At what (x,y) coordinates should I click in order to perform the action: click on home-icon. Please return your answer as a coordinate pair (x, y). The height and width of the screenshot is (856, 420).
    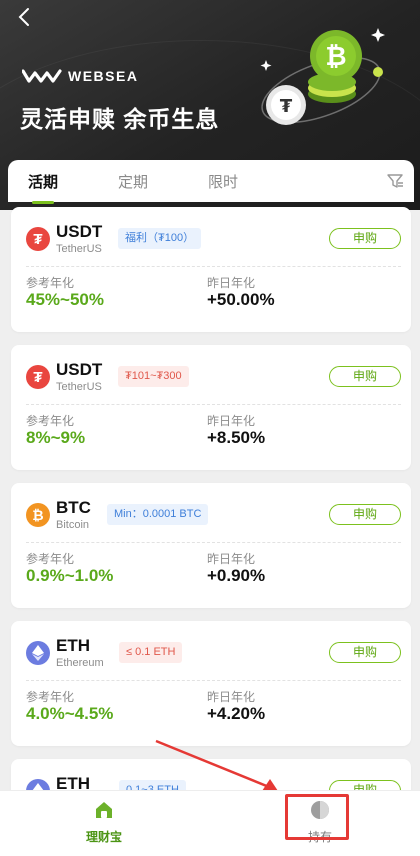
    Looking at the image, I should click on (104, 810).